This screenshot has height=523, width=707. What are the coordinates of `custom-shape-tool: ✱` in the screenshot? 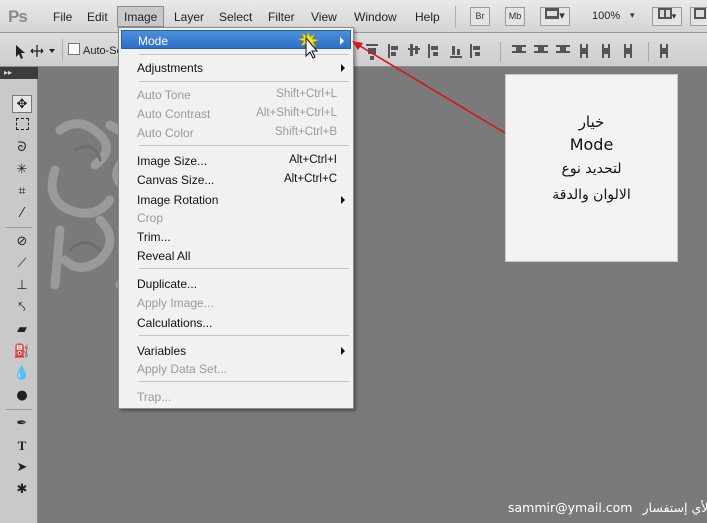 It's located at (22, 490).